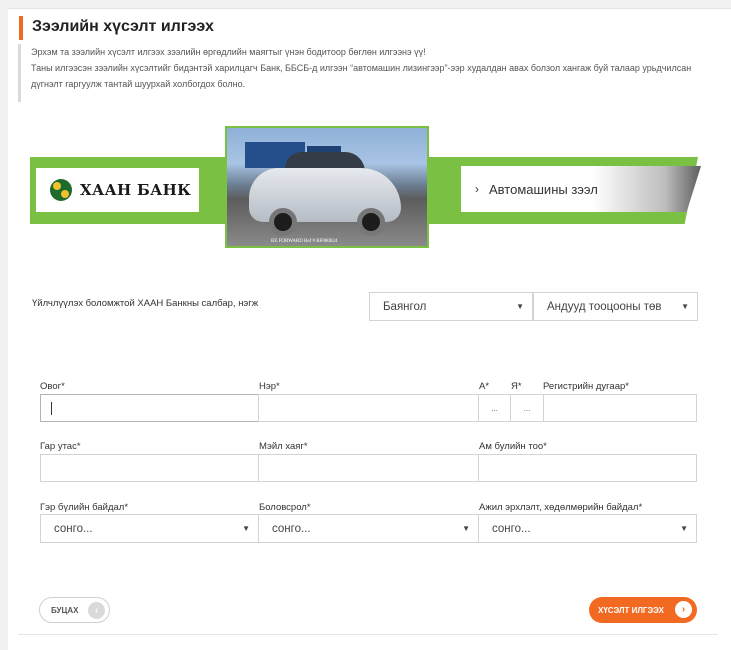  What do you see at coordinates (21, 28) in the screenshot?
I see `title-accent-bar` at bounding box center [21, 28].